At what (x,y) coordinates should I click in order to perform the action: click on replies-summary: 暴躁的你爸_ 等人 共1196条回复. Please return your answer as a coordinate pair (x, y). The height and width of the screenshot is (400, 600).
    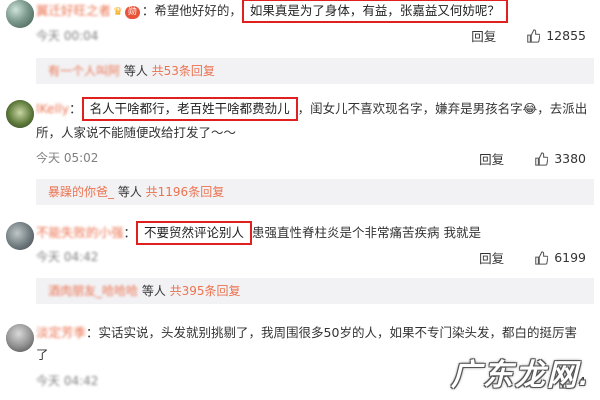
    Looking at the image, I should click on (315, 192).